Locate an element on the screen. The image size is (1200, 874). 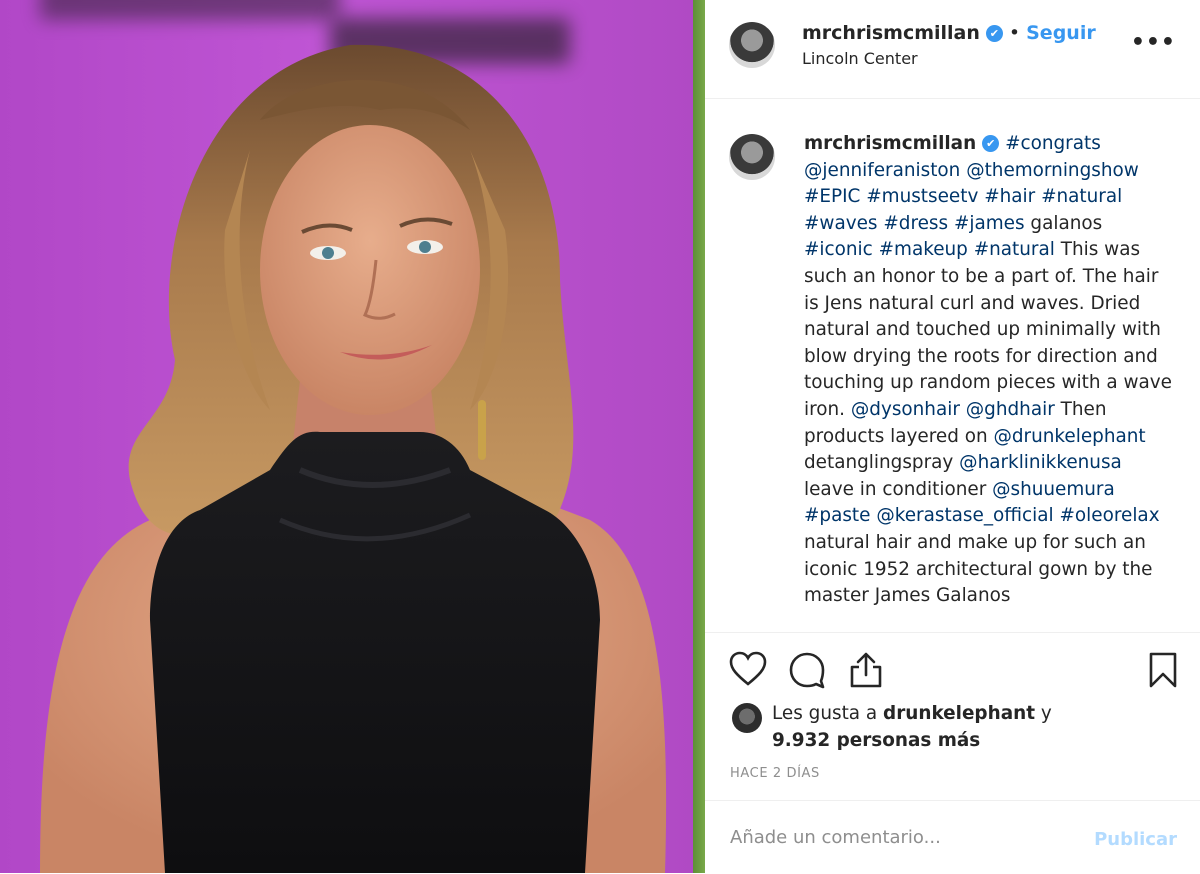
liker-username: drunkelephant is located at coordinates (959, 713).